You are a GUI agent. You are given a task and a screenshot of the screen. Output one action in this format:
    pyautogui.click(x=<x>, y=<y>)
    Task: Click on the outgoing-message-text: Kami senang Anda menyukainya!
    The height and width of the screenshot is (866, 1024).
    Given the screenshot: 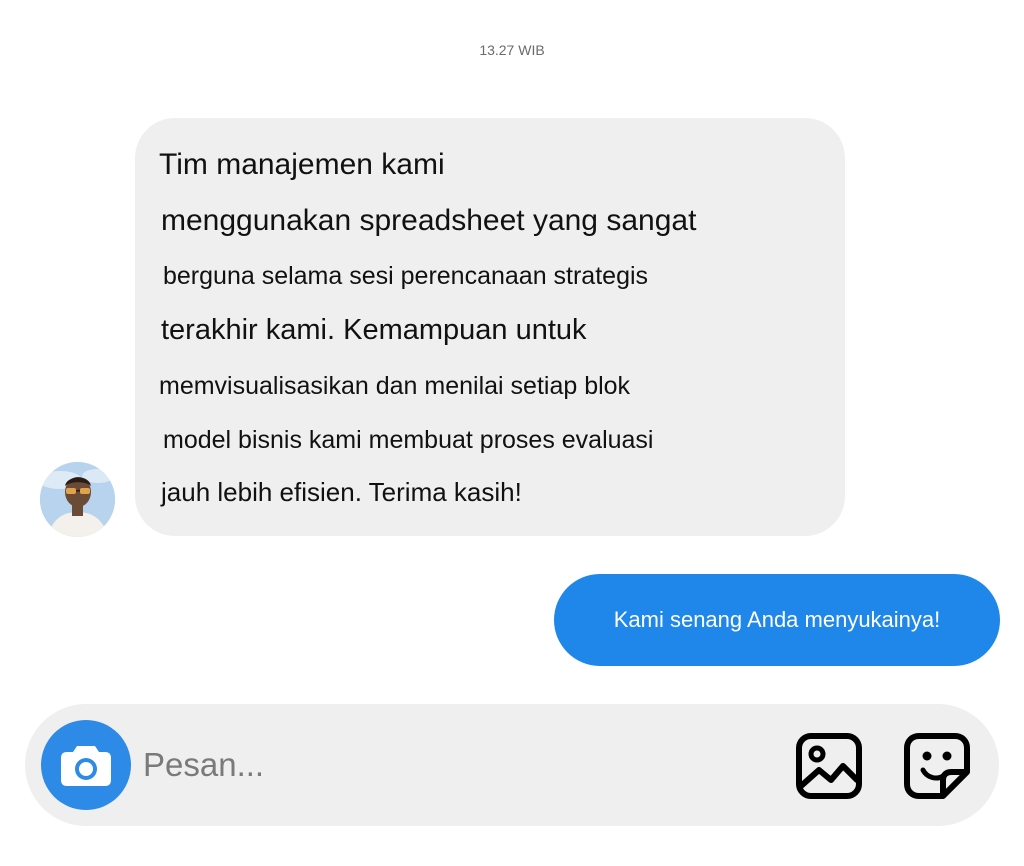 What is the action you would take?
    pyautogui.click(x=777, y=619)
    